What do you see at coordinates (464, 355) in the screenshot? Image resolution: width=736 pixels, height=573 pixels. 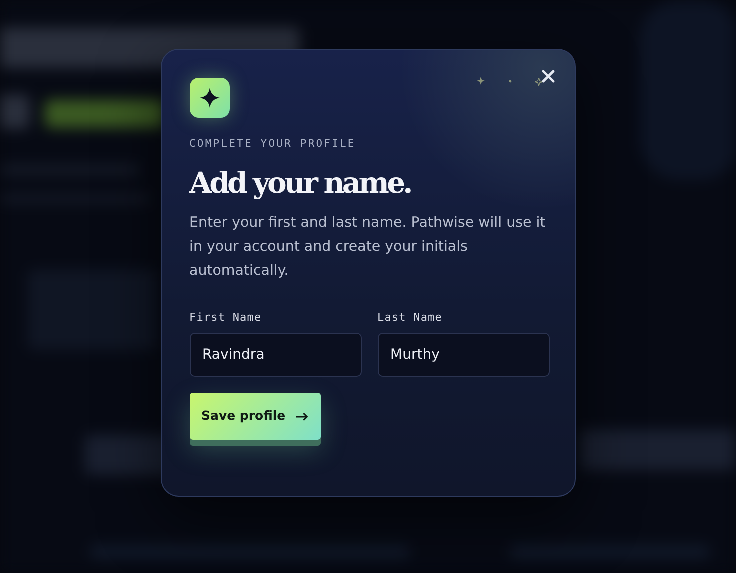 I see `input-field: Murthy` at bounding box center [464, 355].